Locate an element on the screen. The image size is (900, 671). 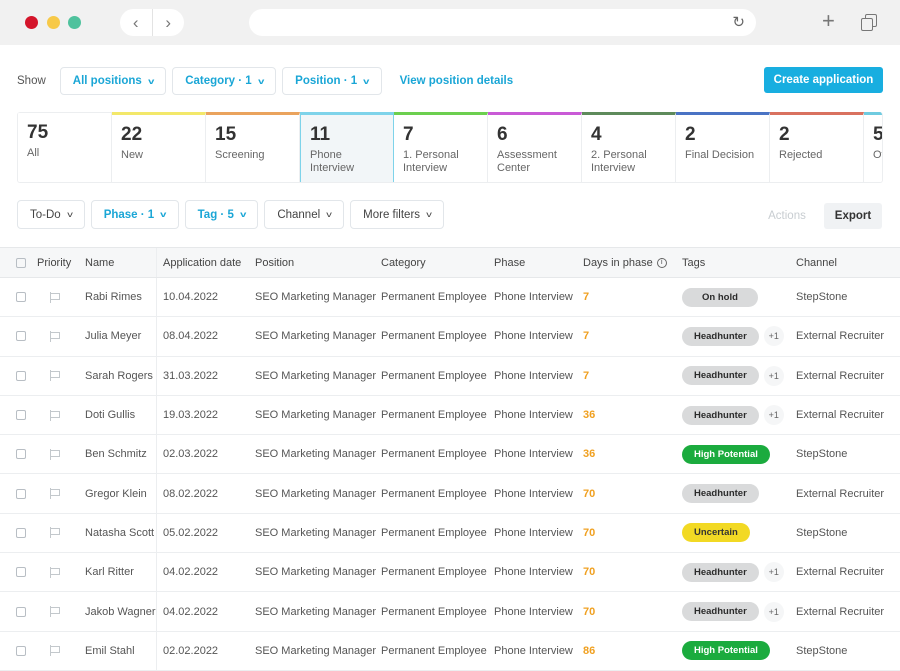
column-header-position: Position is located at coordinates (274, 262).